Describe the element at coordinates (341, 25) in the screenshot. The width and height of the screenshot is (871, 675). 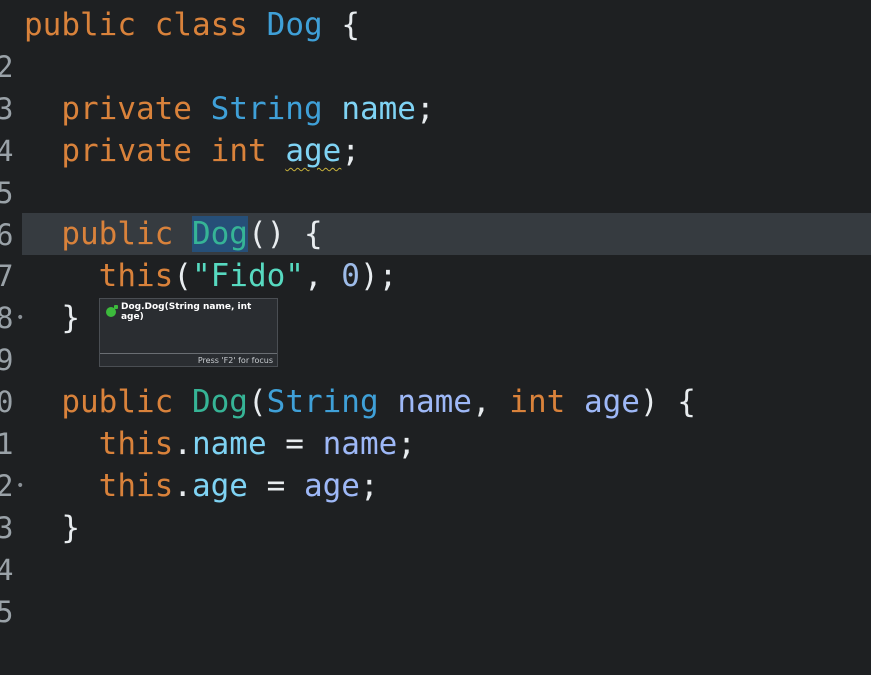
I see `punctuation: {` at that location.